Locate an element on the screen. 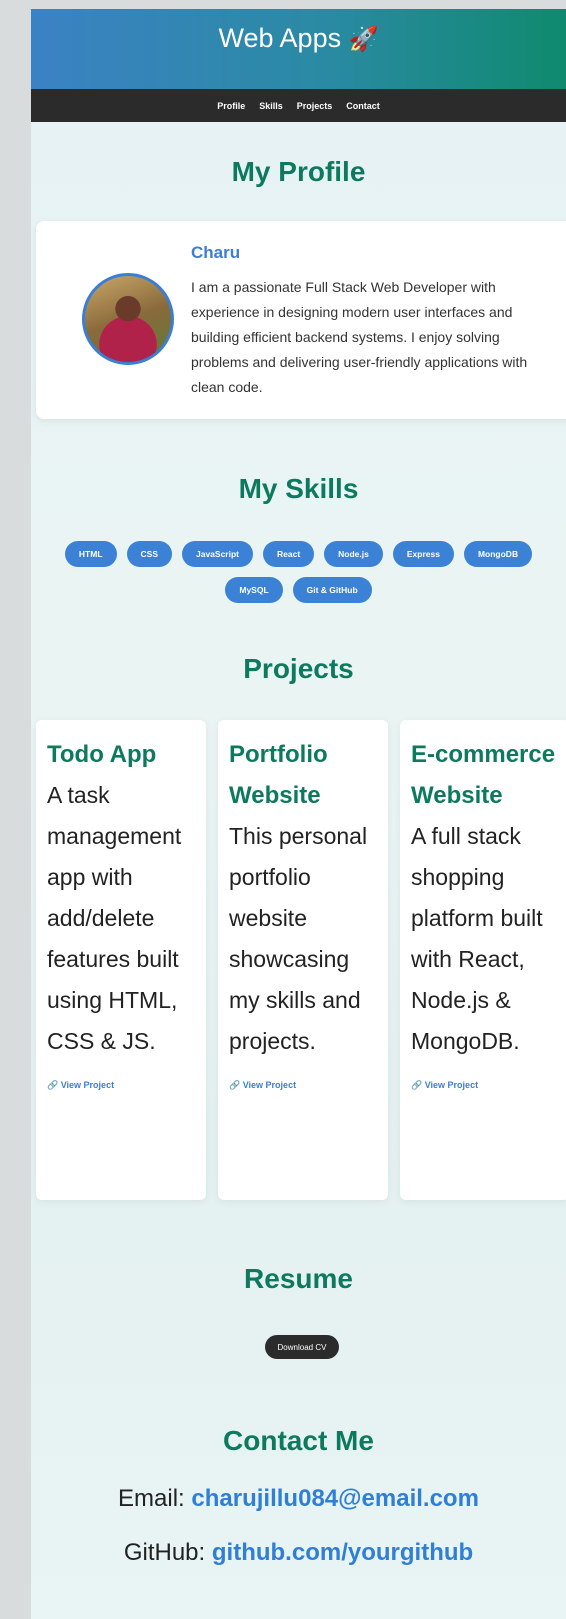  email-link: charujillu084@email.com is located at coordinates (335, 1498).